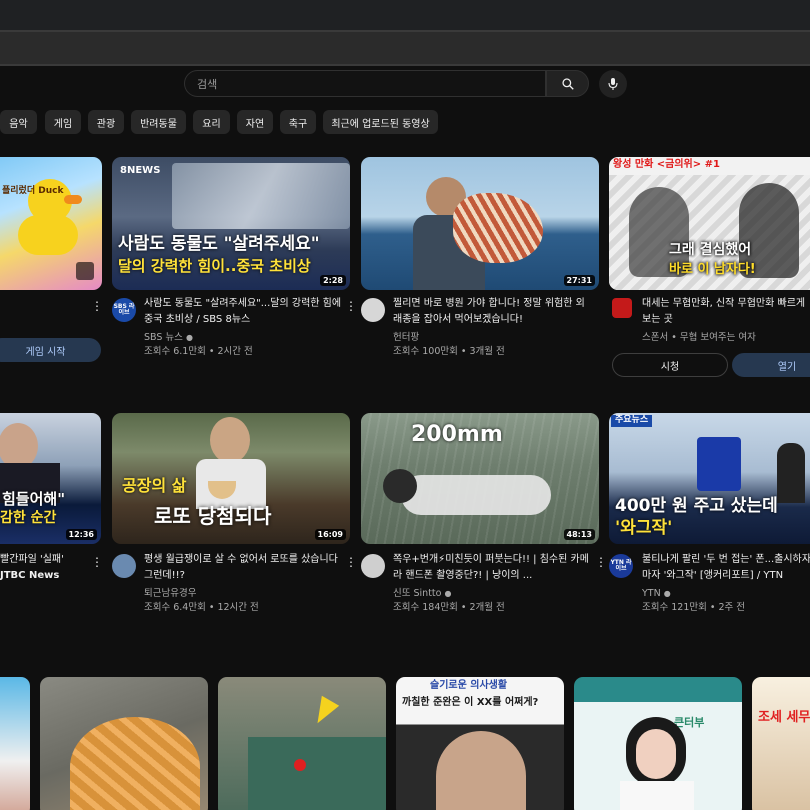  What do you see at coordinates (317, 773) in the screenshot?
I see `water-pool` at bounding box center [317, 773].